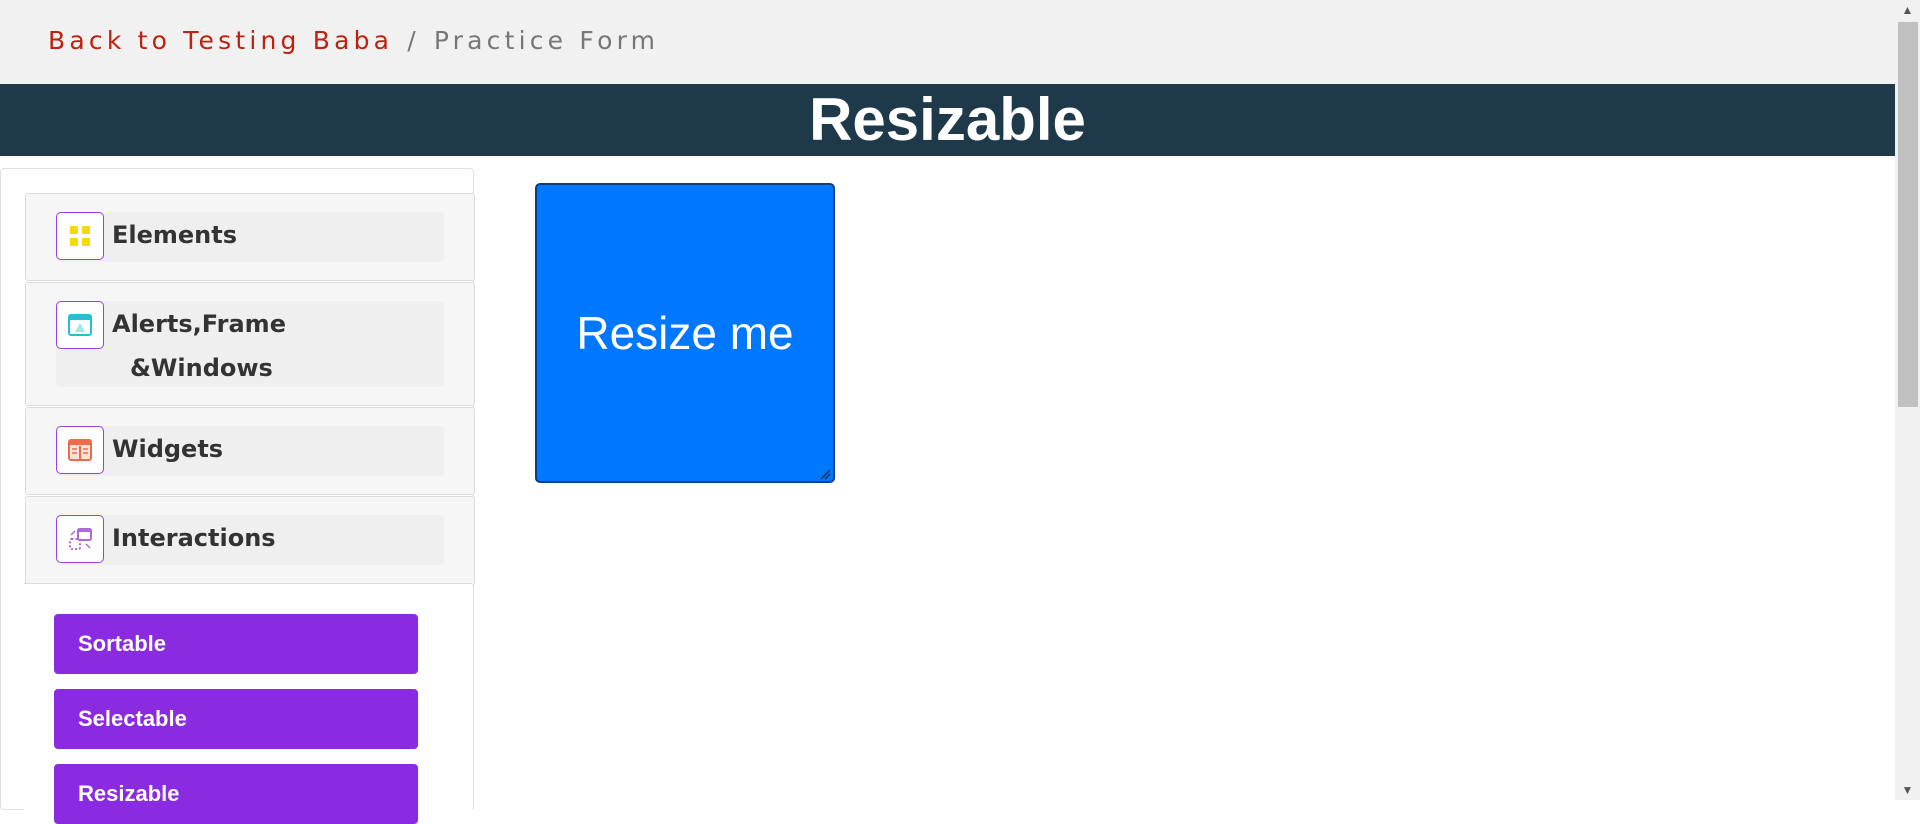 The height and width of the screenshot is (824, 1920). Describe the element at coordinates (236, 644) in the screenshot. I see `submenu-item-sortable: Sortable` at that location.